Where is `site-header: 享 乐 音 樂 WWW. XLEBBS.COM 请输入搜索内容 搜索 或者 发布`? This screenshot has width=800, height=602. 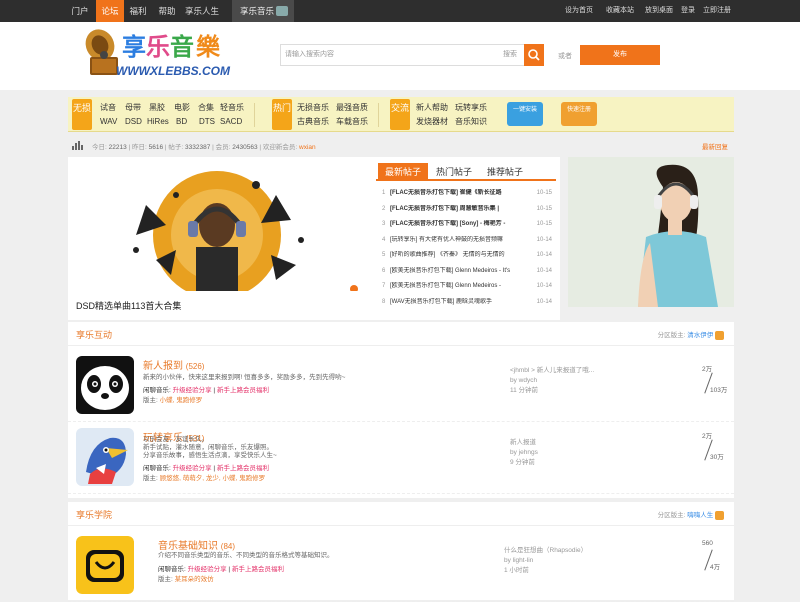
site-header: 享 乐 音 樂 WWW. XLEBBS.COM 请输入搜索内容 搜索 或者 发布 is located at coordinates (400, 56).